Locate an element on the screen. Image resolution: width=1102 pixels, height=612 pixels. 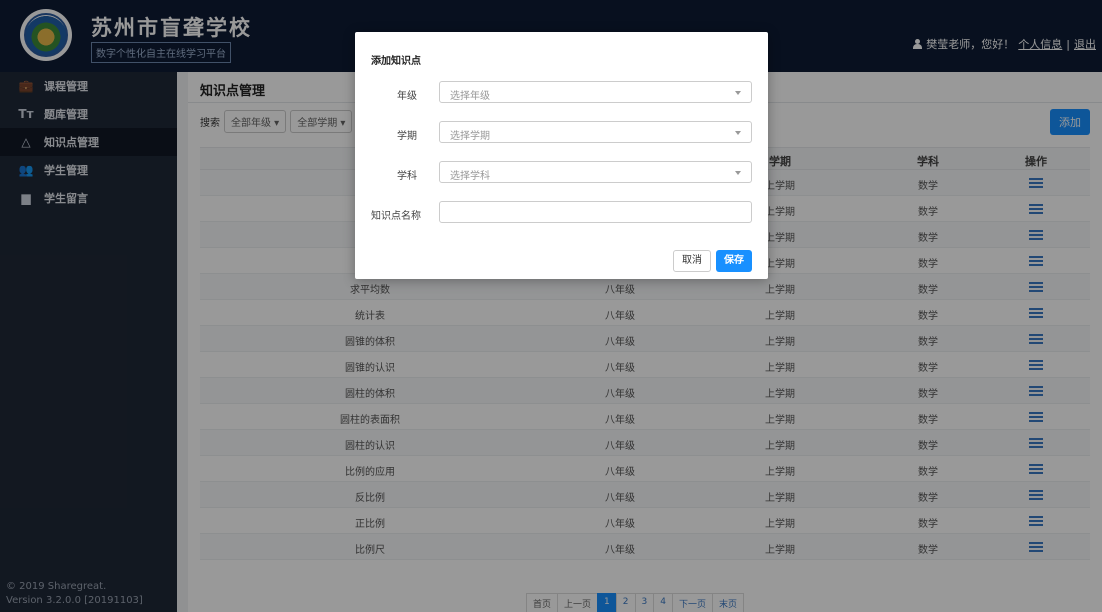
save-button: 保存 is located at coordinates (734, 261).